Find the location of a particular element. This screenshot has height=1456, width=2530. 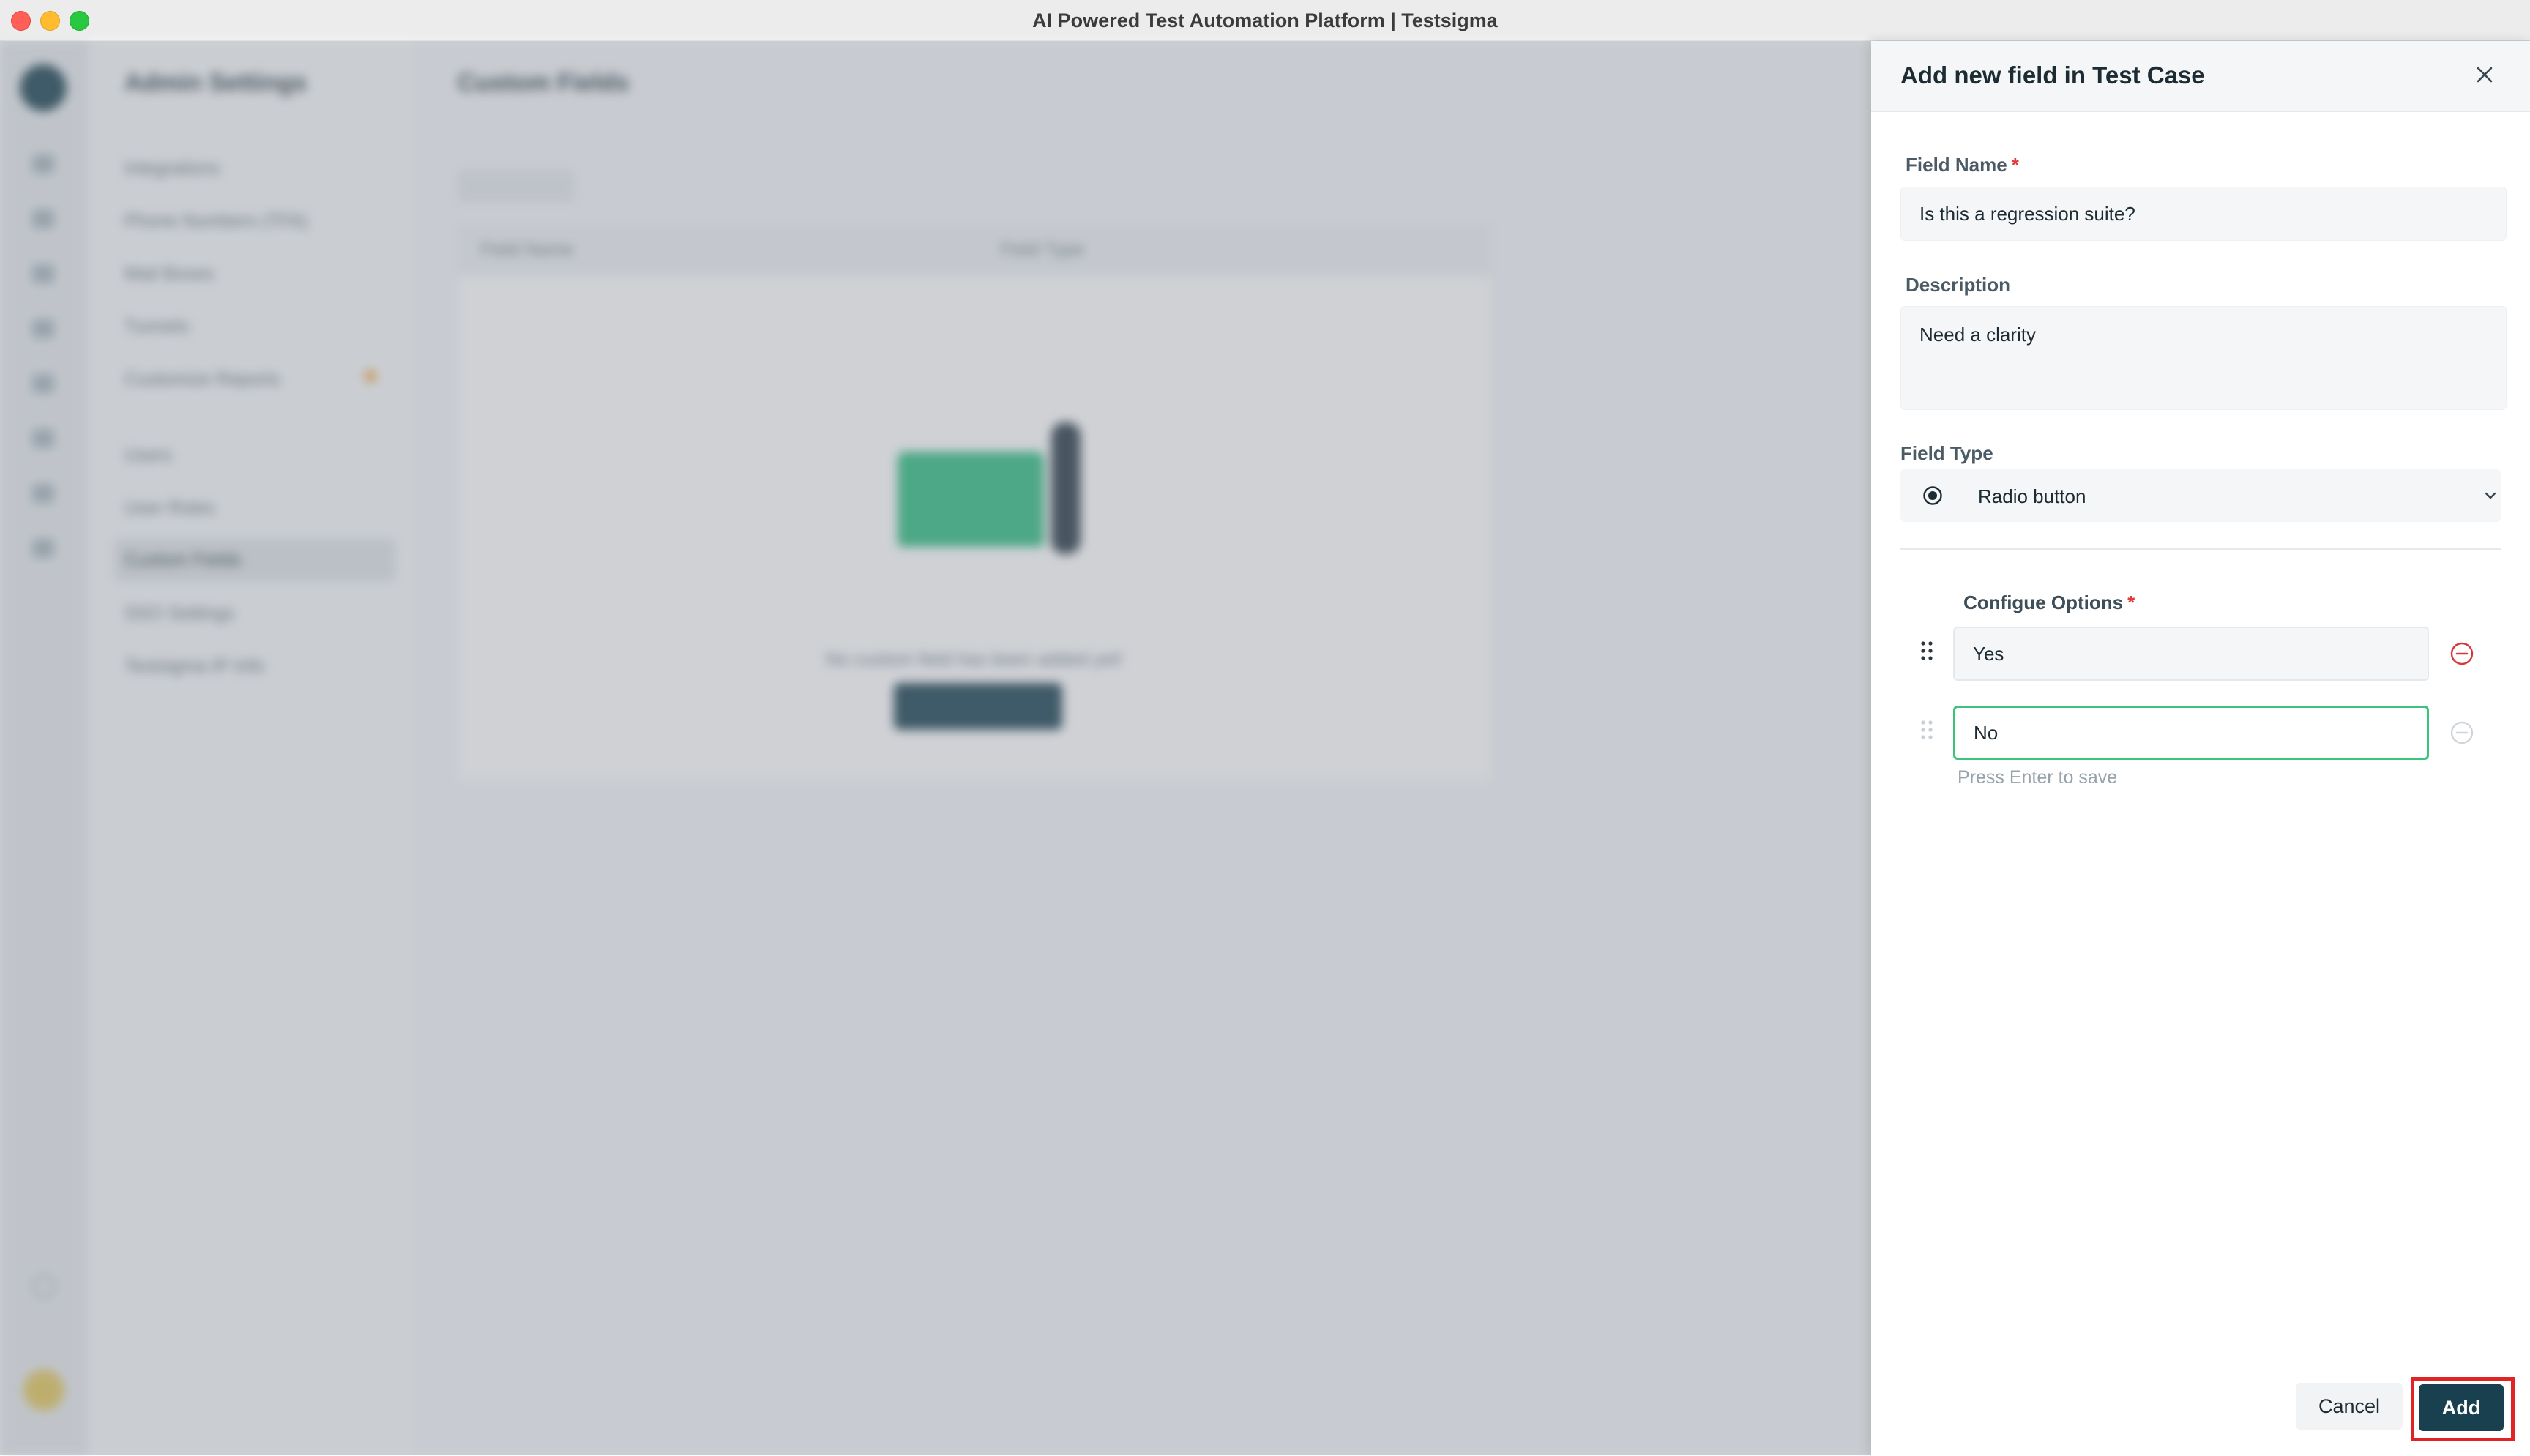

drawer-footer: Cancel Add is located at coordinates (2201, 1407).